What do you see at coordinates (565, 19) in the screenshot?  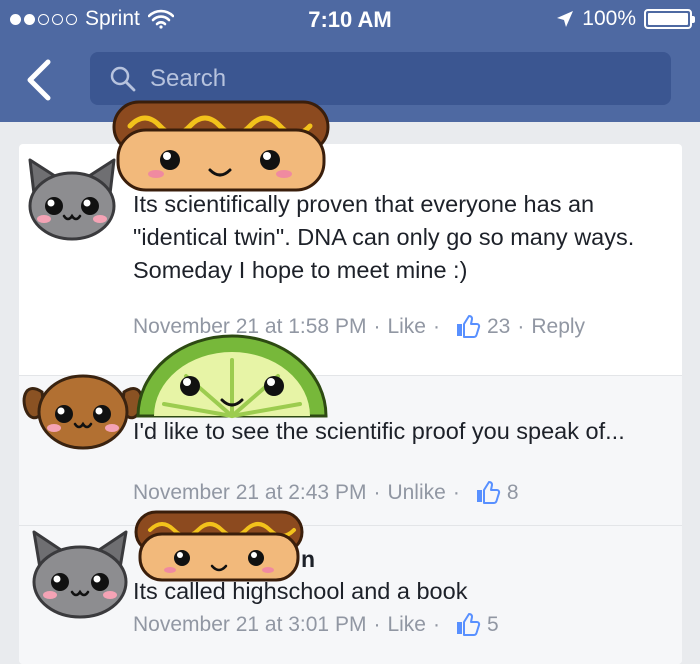 I see `location-arrow-icon` at bounding box center [565, 19].